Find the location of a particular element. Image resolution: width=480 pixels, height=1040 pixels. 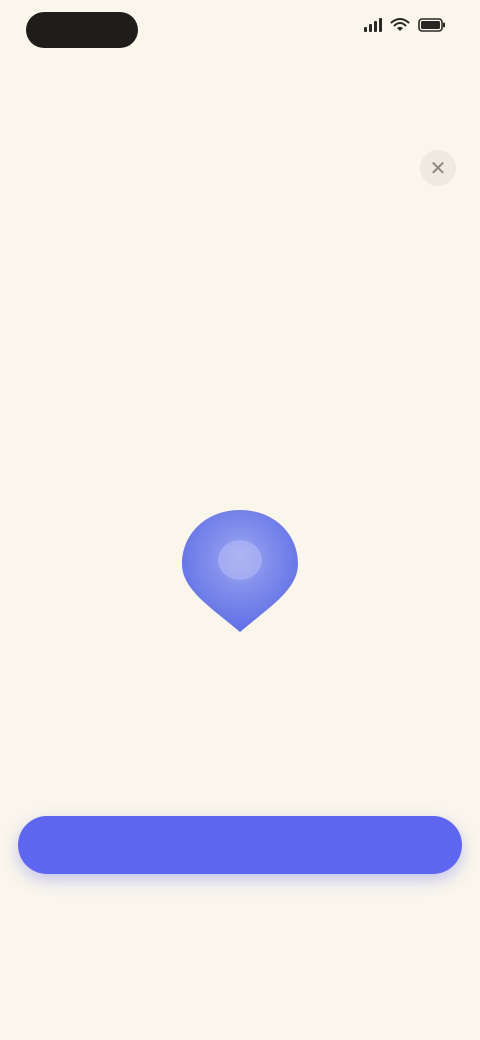

location-pin-icon is located at coordinates (240, 570).